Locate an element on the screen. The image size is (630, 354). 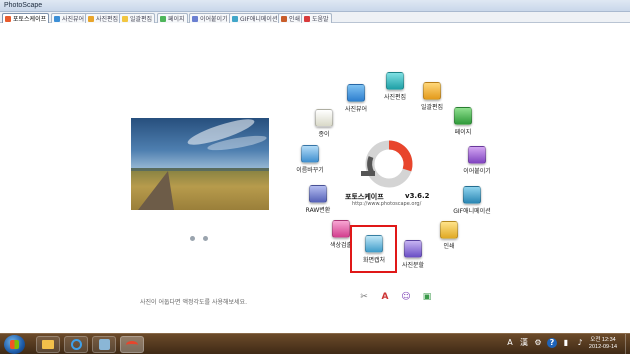
bottom-toolbar: ✂ A ☺ ▣ is located at coordinates (395, 297).